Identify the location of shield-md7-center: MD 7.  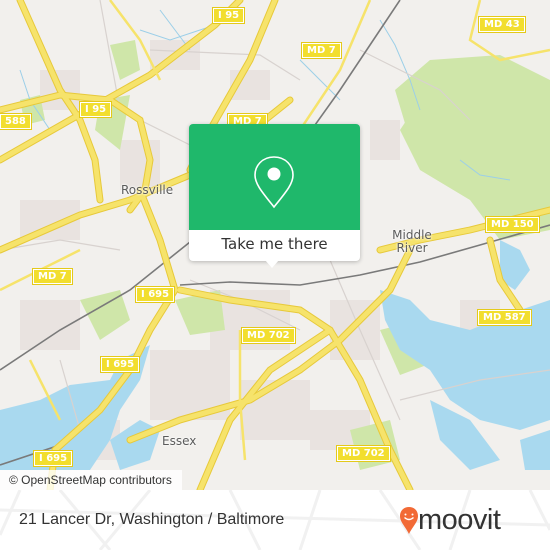
(321, 50).